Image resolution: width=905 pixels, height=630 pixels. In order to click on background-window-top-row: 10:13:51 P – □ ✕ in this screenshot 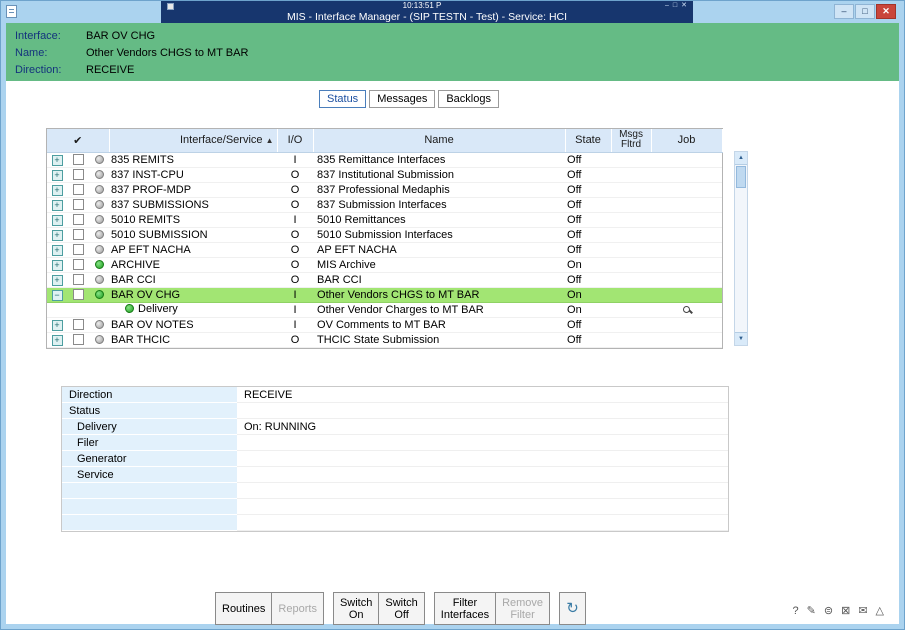, I will do `click(427, 6)`.